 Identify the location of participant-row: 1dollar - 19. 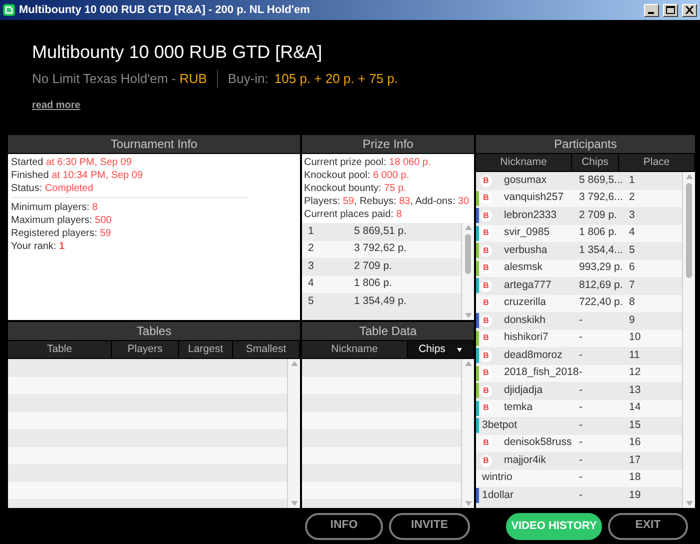
(579, 495).